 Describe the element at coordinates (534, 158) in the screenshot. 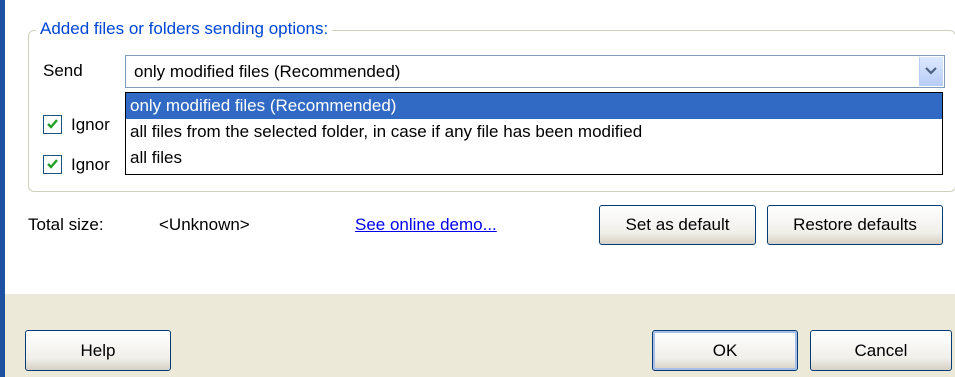

I see `dropdown-option-all-files: all files` at that location.